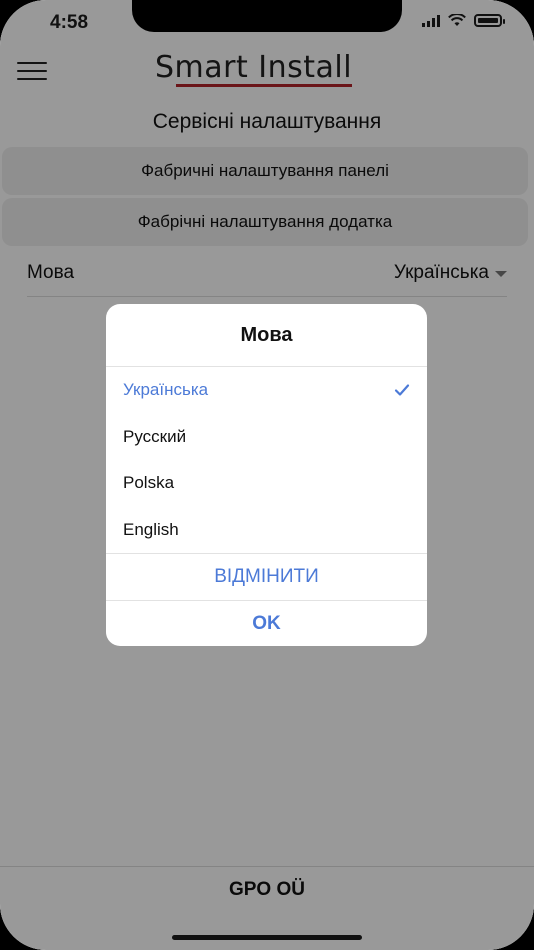 This screenshot has height=950, width=534. Describe the element at coordinates (266, 623) in the screenshot. I see `ok-button: OK` at that location.